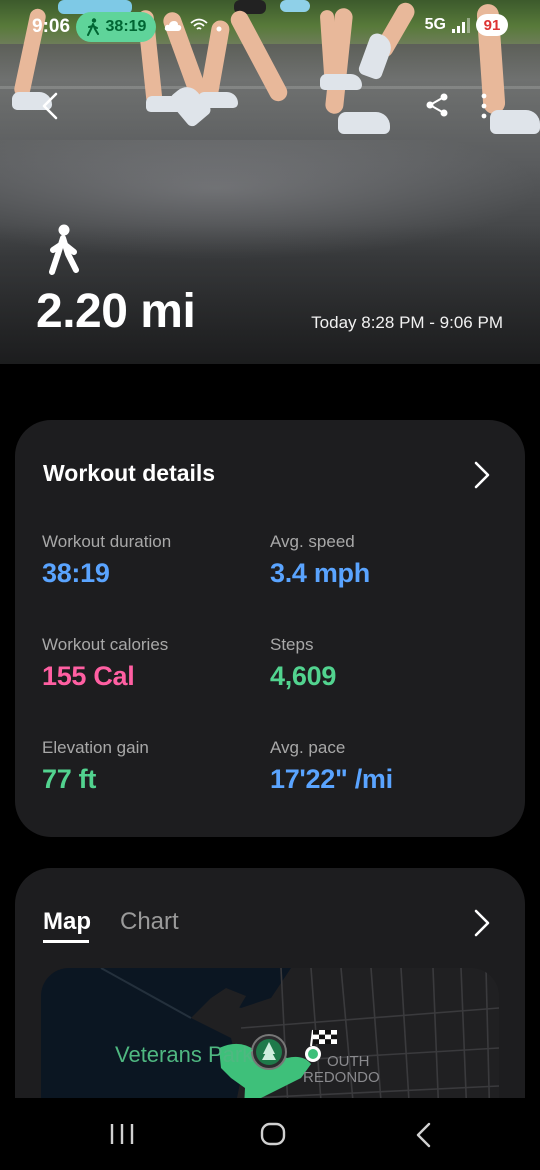  Describe the element at coordinates (320, 560) in the screenshot. I see `metric-avg-speed: Avg. speed 3.4 mph` at that location.